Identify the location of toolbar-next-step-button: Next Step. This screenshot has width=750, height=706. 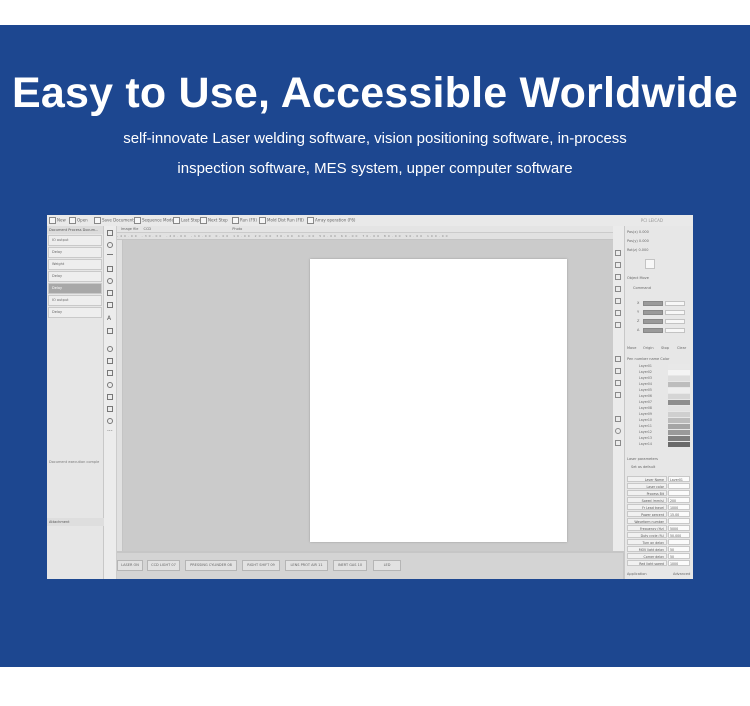
(214, 220).